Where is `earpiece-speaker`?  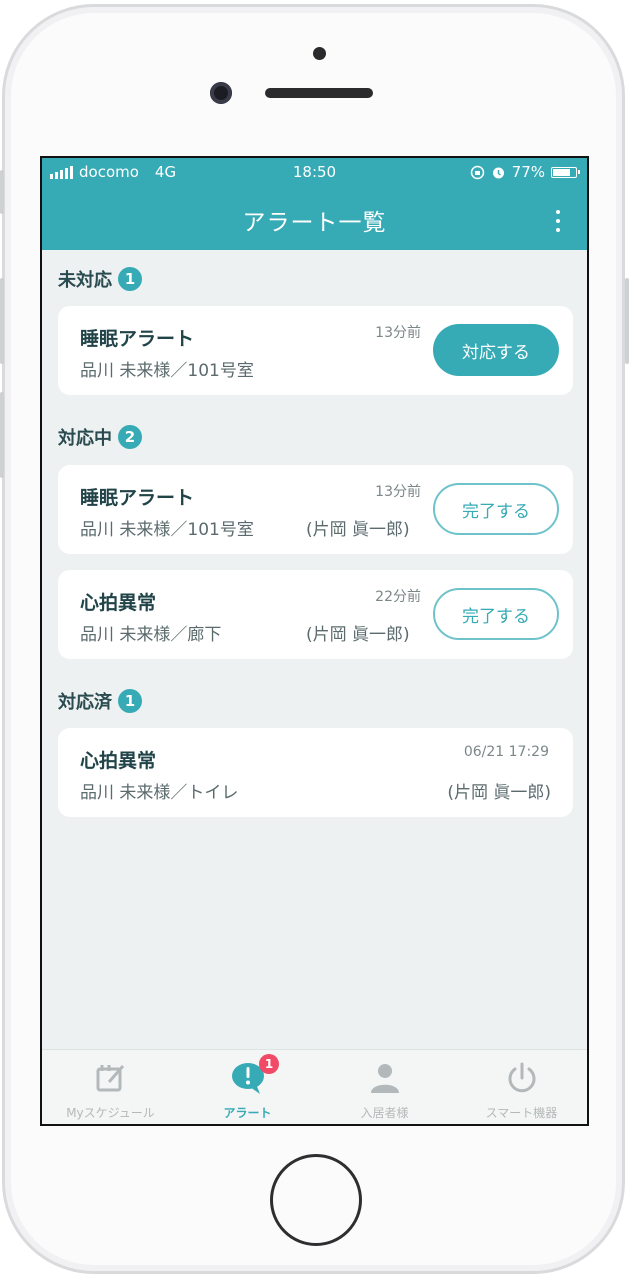
earpiece-speaker is located at coordinates (319, 93).